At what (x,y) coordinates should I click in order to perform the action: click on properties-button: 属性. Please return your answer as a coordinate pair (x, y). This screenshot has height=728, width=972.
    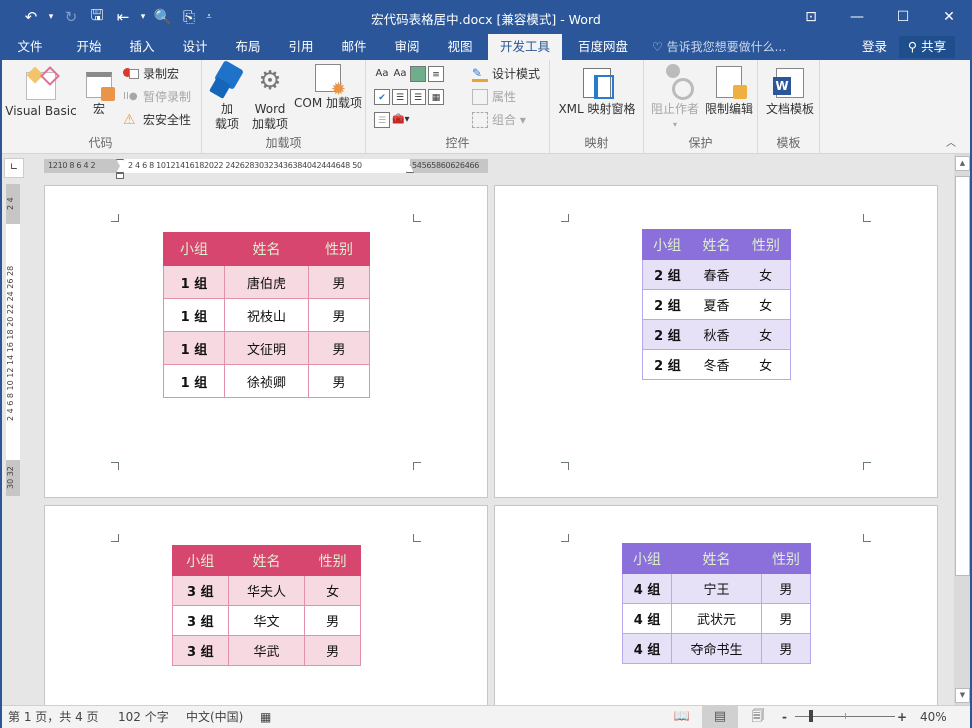
    Looking at the image, I should click on (494, 97).